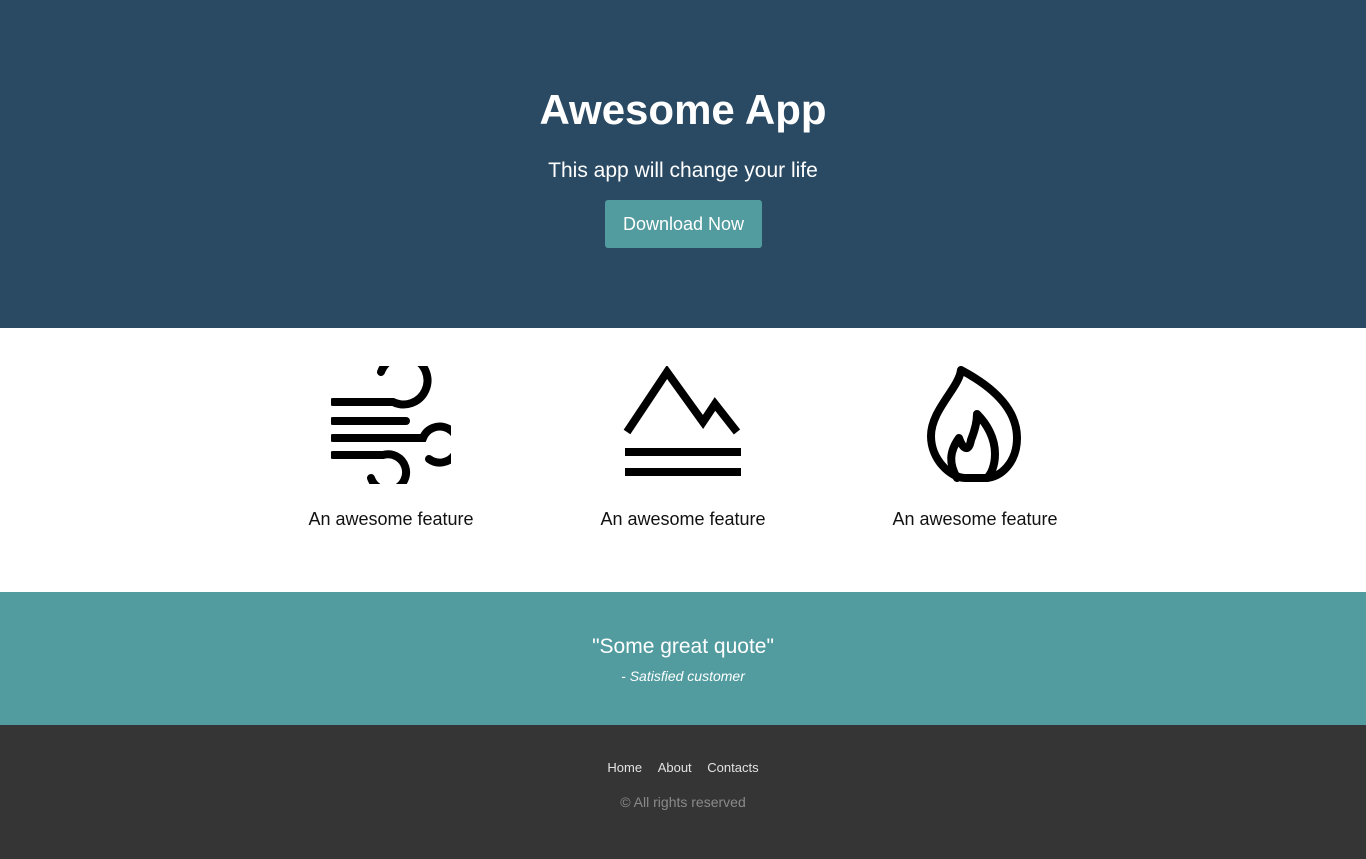 The height and width of the screenshot is (859, 1366). What do you see at coordinates (682, 421) in the screenshot?
I see `mountain-icon` at bounding box center [682, 421].